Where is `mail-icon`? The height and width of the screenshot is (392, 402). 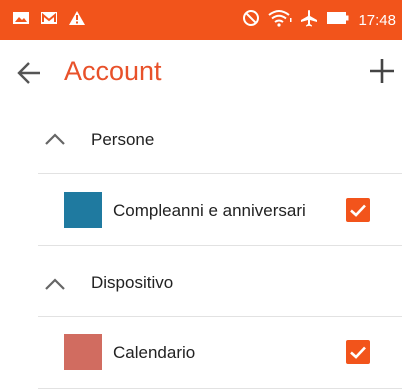 mail-icon is located at coordinates (49, 20).